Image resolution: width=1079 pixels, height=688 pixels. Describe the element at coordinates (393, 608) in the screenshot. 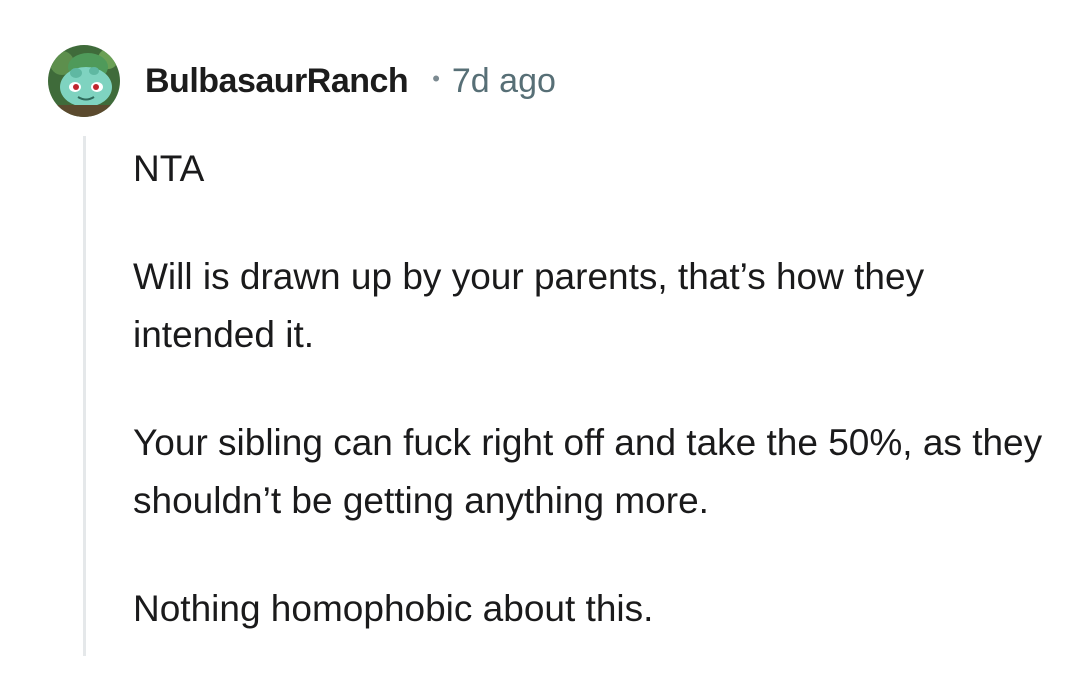

I see `comment-paragraph: Nothing homophobic about this.` at that location.